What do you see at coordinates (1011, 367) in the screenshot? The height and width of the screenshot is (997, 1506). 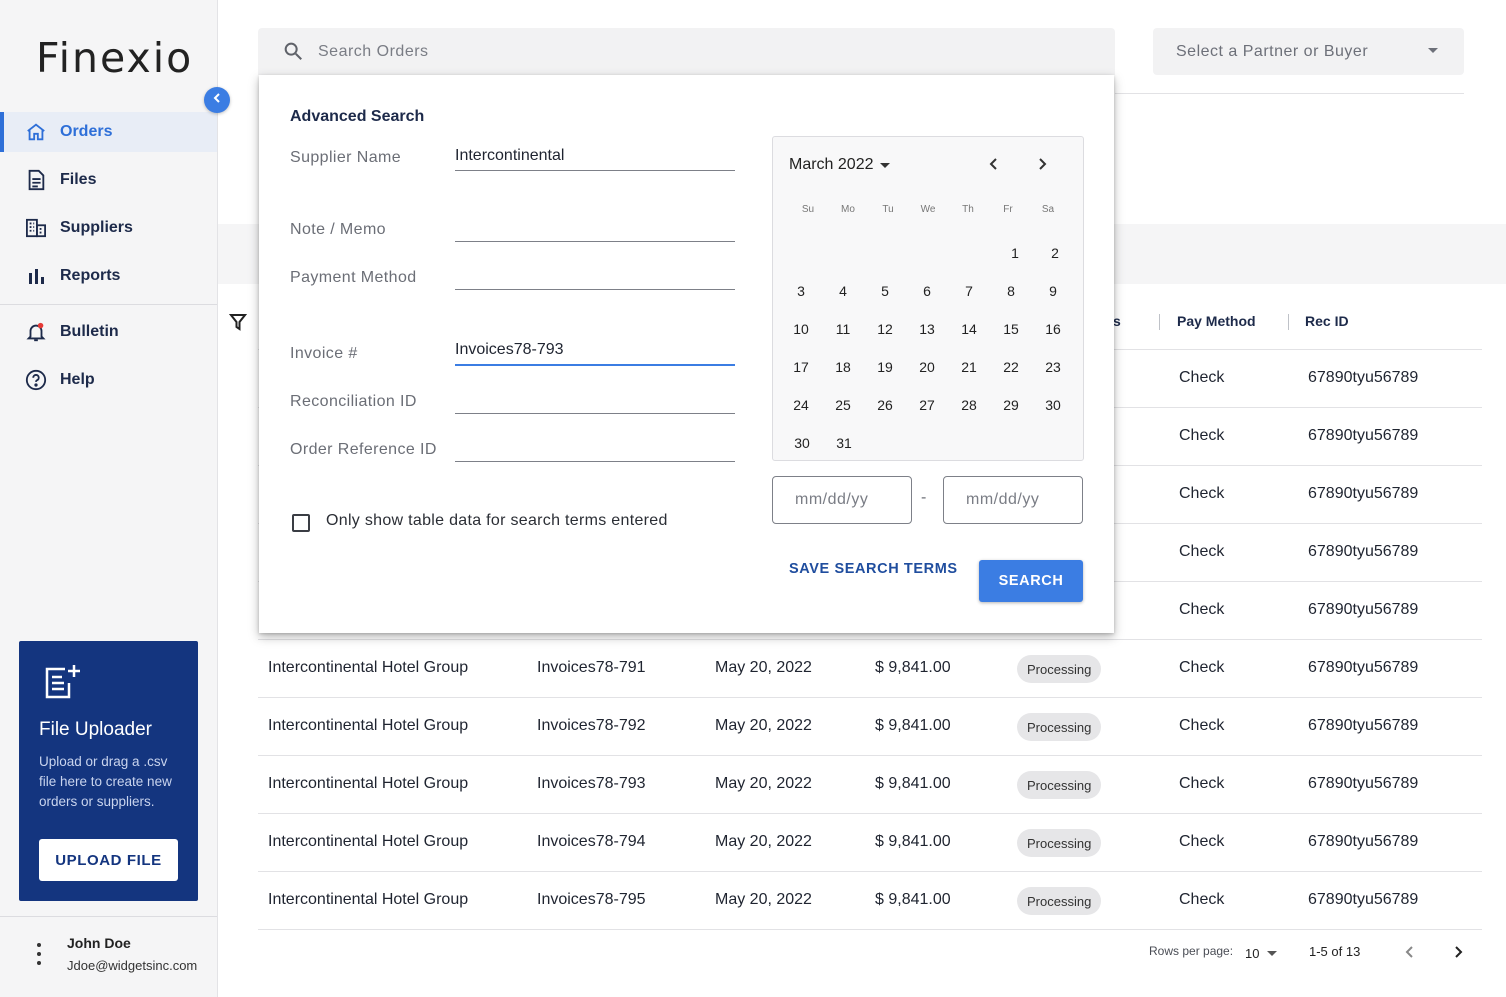 I see `calendar-day: 22` at bounding box center [1011, 367].